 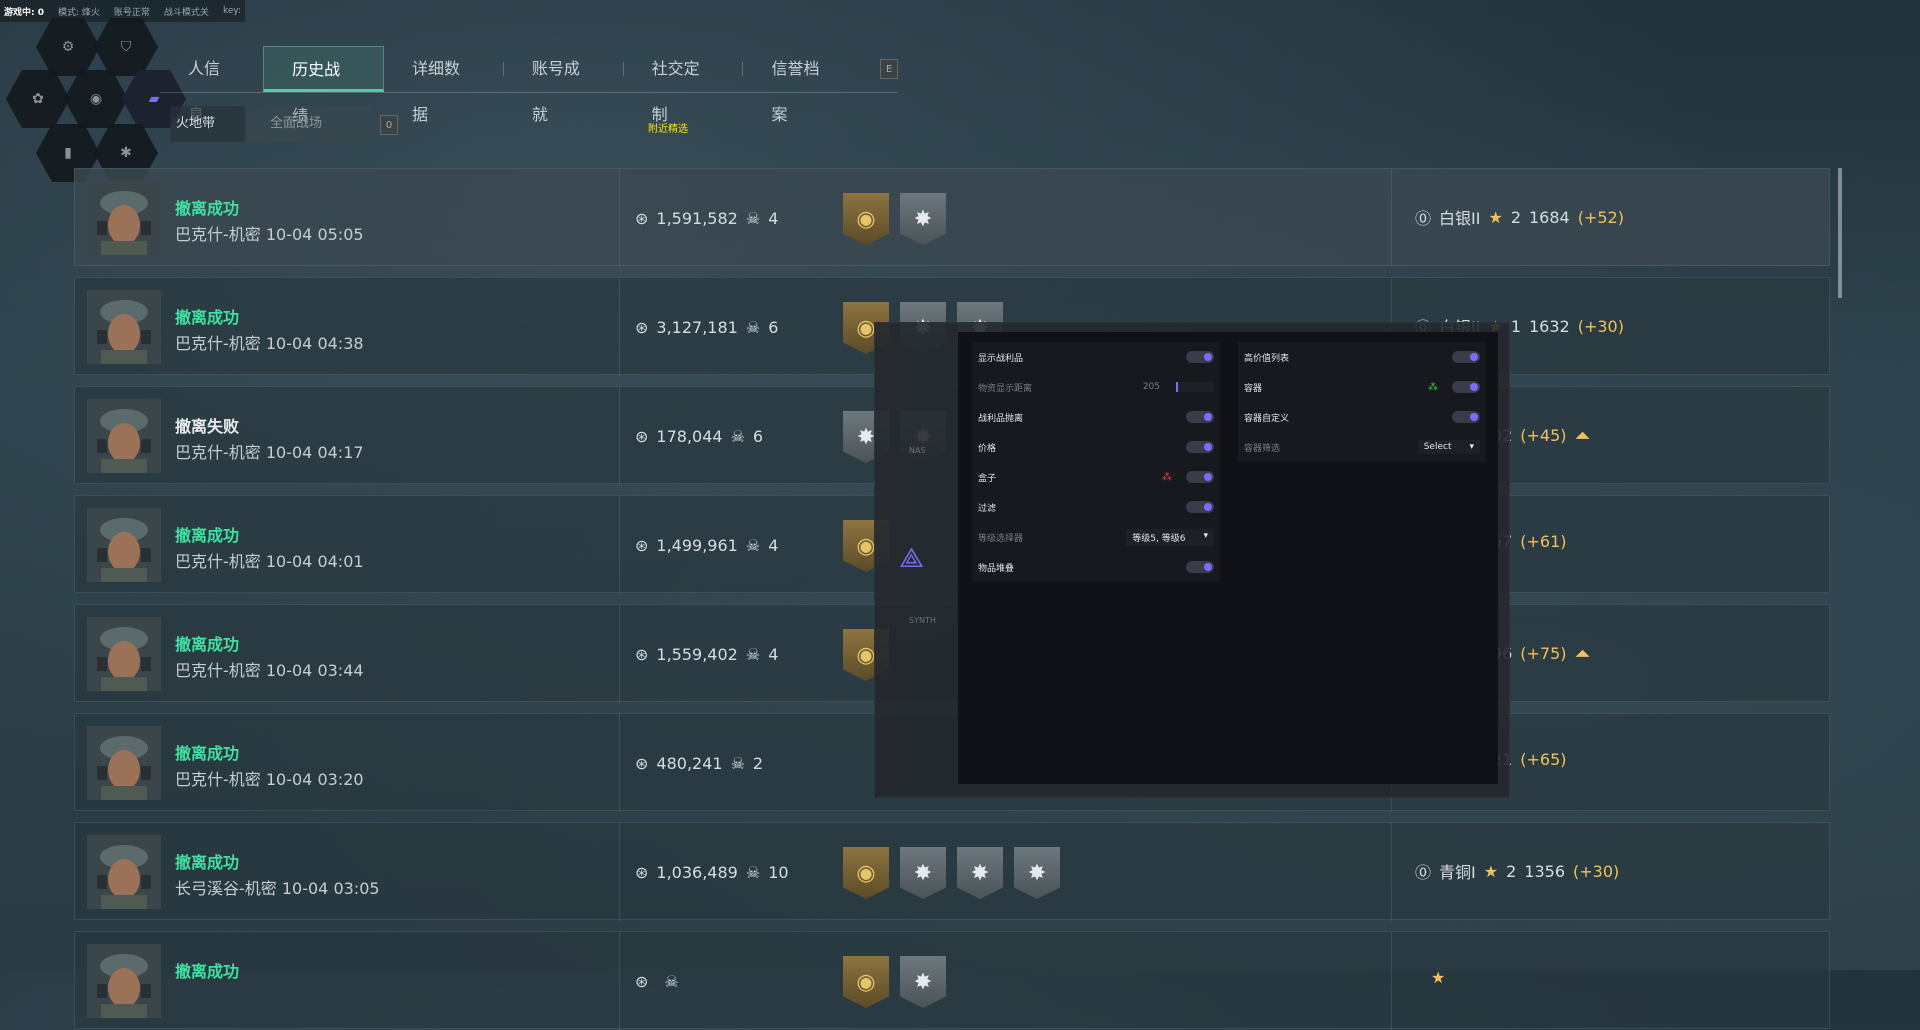 I want to click on kill-count: 6, so click(x=773, y=327).